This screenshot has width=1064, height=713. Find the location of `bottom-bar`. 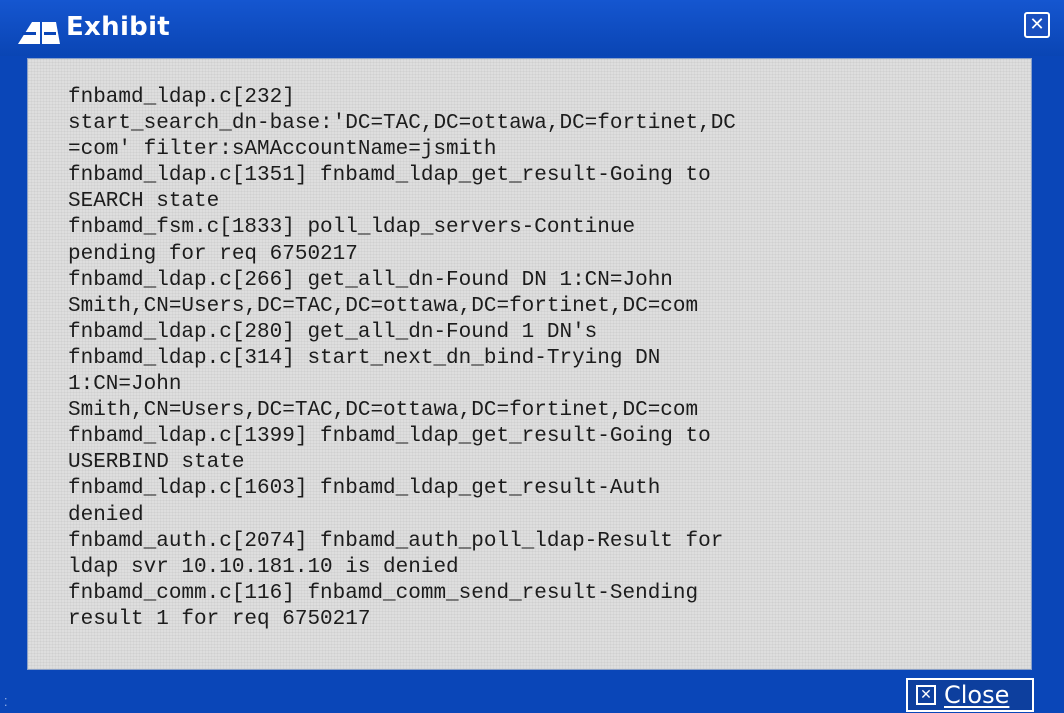

bottom-bar is located at coordinates (532, 691).